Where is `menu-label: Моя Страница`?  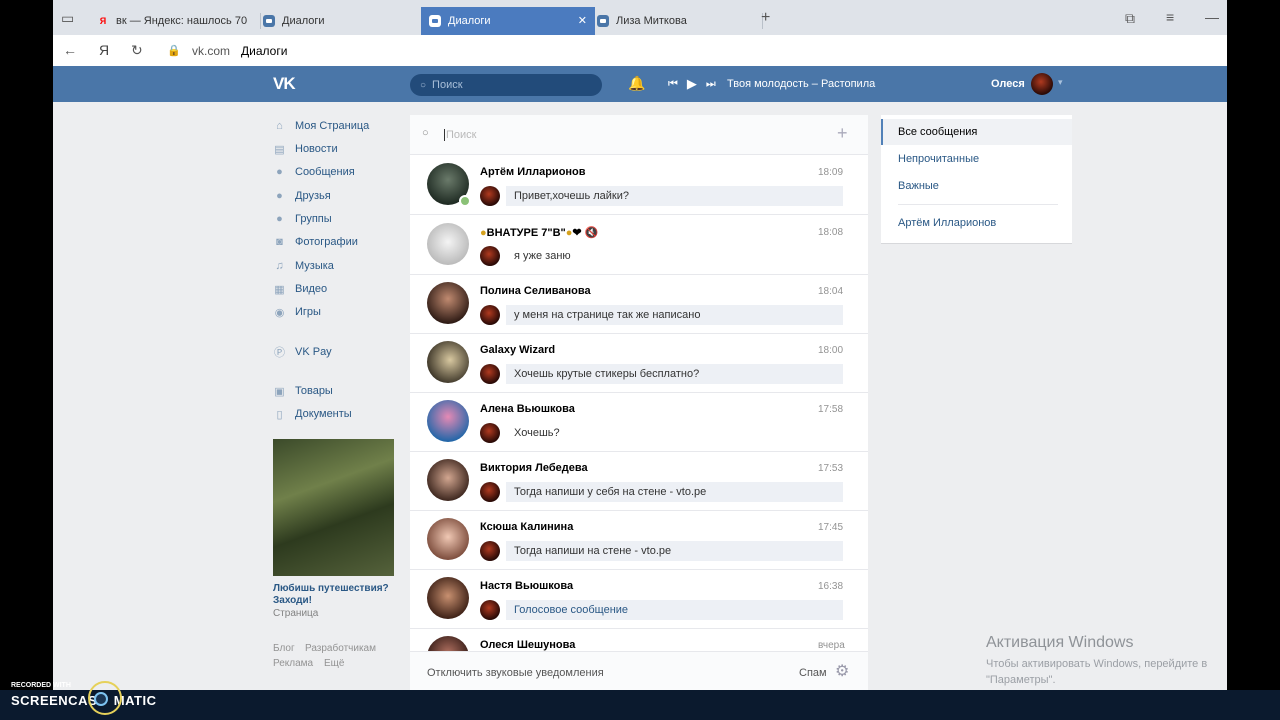
menu-label: Моя Страница is located at coordinates (332, 126).